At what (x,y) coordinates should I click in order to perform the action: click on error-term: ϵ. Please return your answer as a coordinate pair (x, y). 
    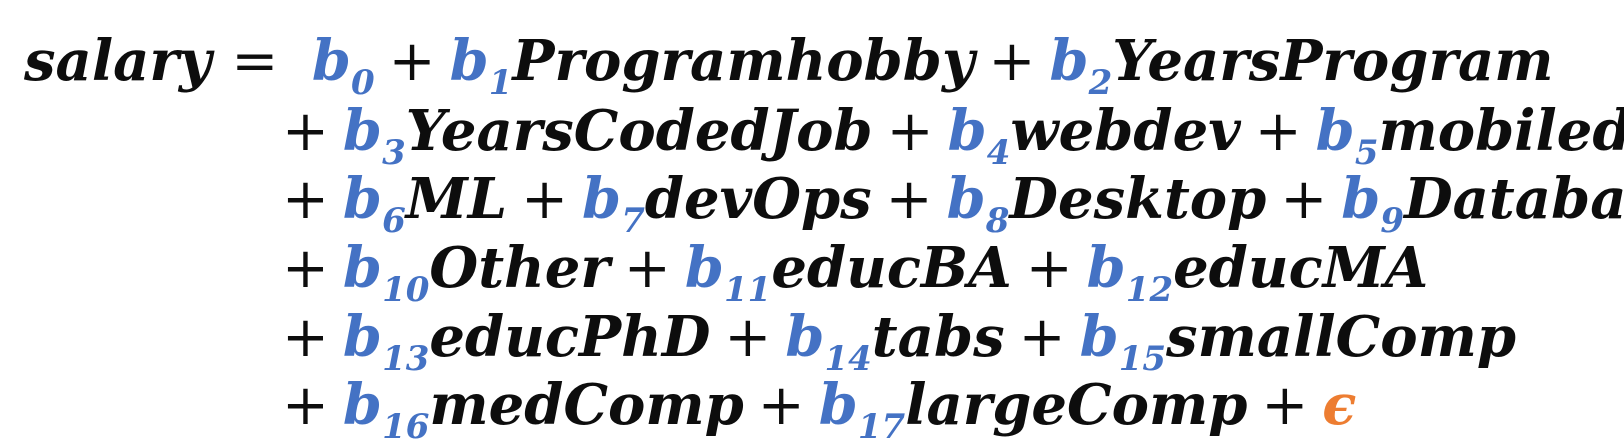
    Looking at the image, I should click on (1339, 405).